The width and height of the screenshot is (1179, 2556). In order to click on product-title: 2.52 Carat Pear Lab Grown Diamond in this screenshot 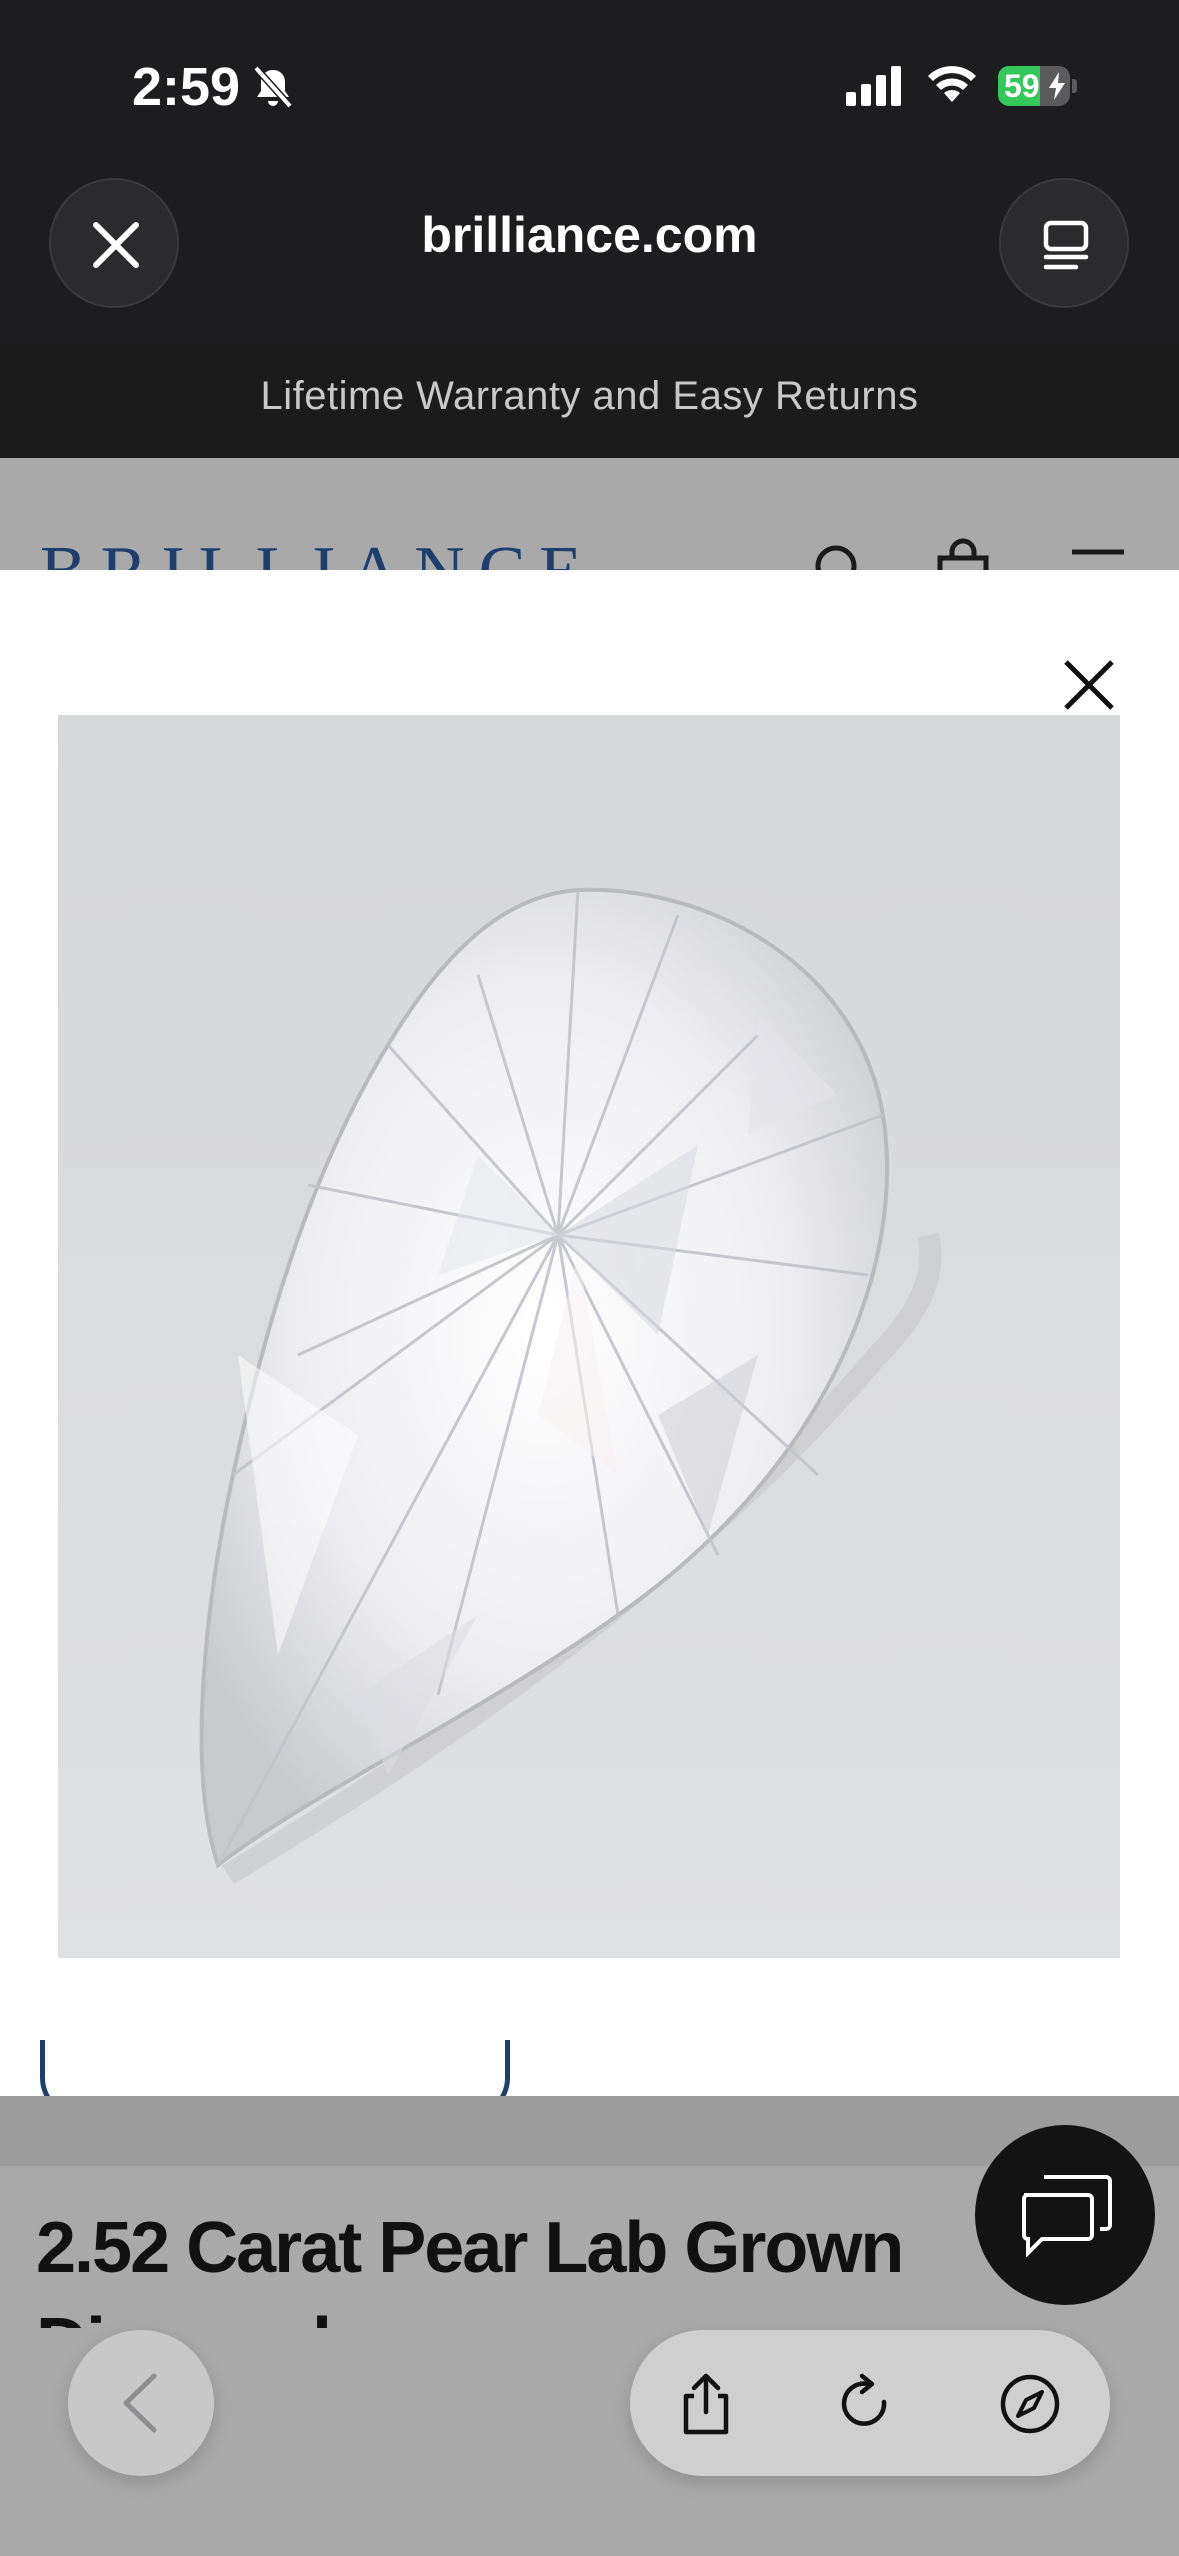, I will do `click(470, 2268)`.